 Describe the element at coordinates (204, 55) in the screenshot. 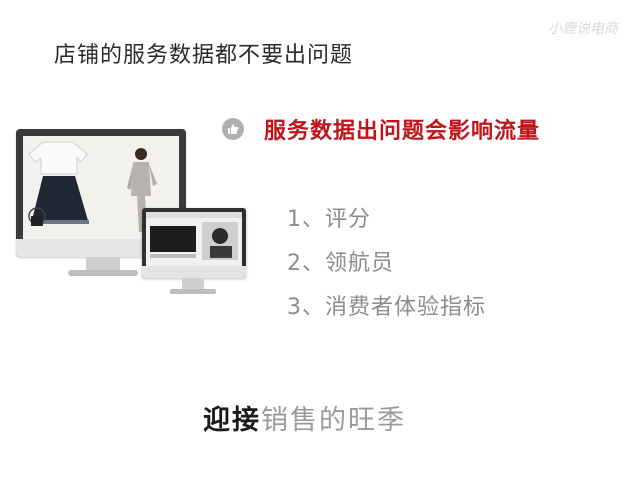

I see `slide-title: 店铺的服务数据都不要出问题` at that location.